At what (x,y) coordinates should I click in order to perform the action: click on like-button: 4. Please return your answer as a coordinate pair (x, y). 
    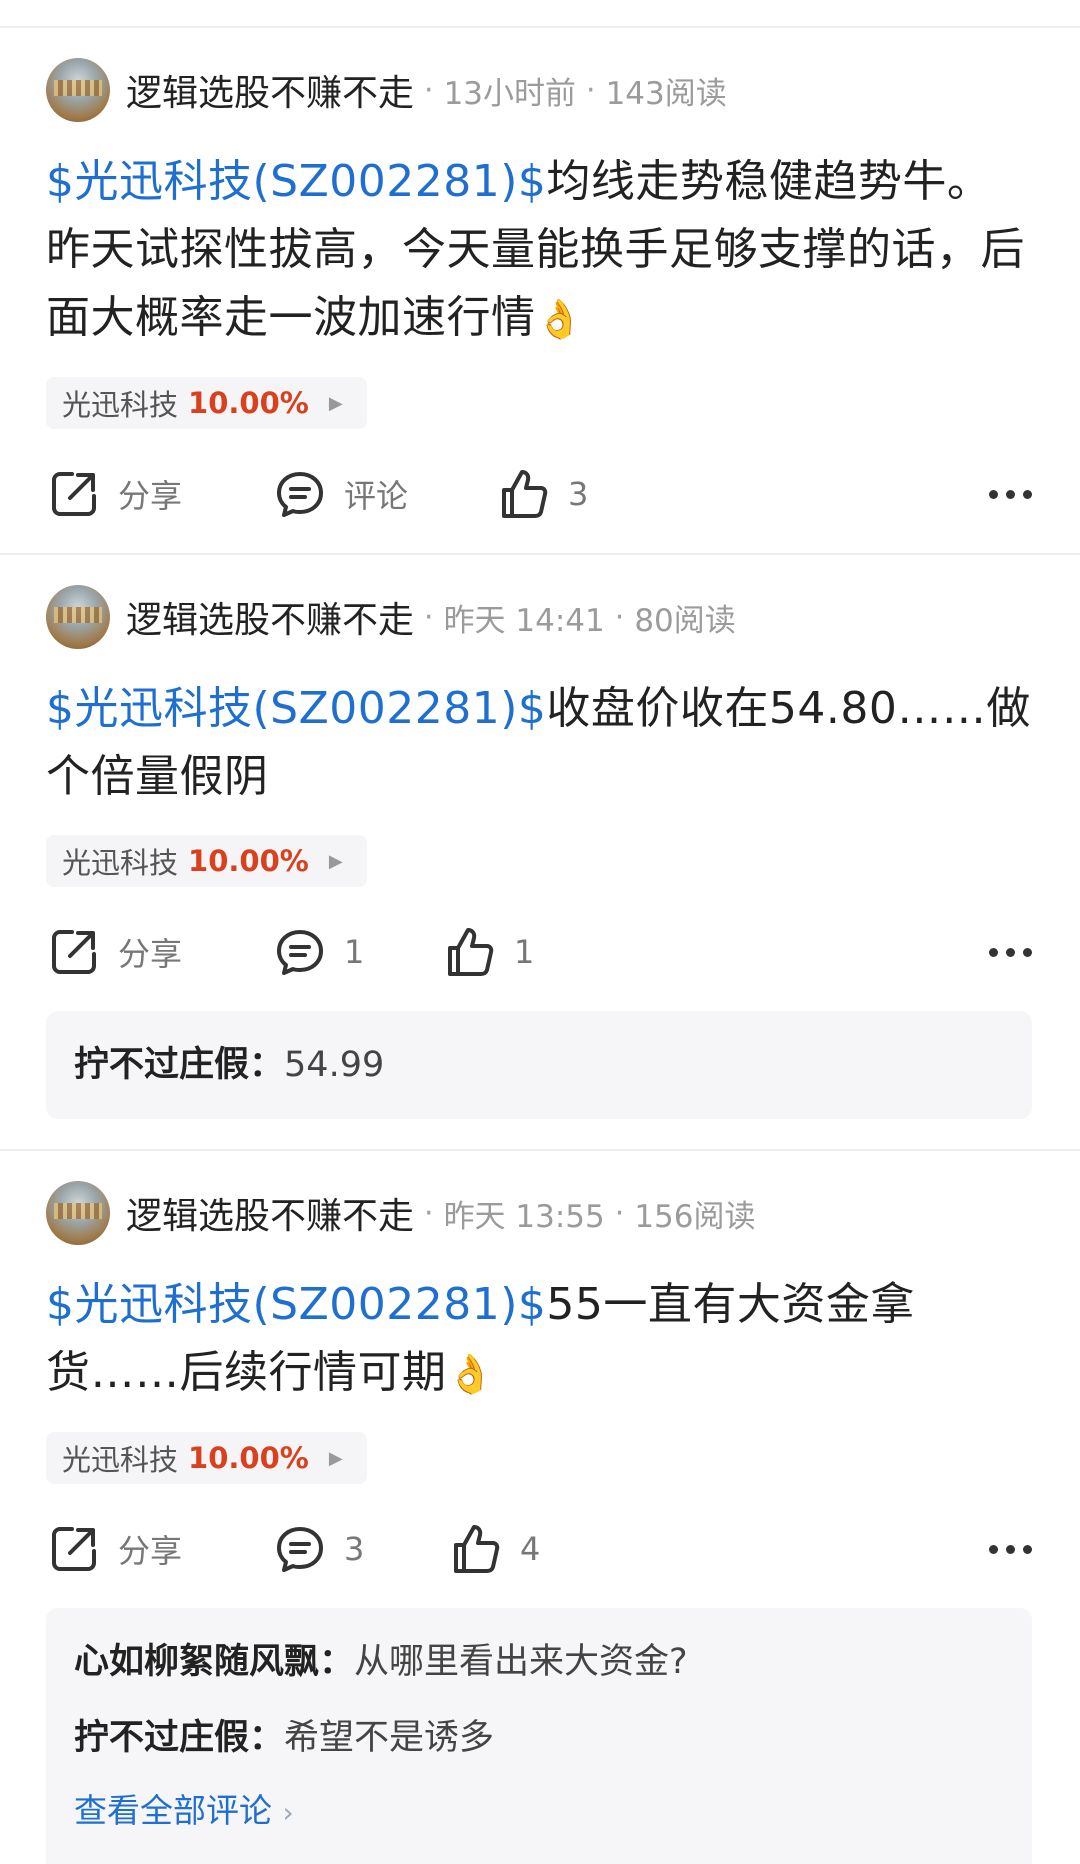
    Looking at the image, I should click on (494, 1549).